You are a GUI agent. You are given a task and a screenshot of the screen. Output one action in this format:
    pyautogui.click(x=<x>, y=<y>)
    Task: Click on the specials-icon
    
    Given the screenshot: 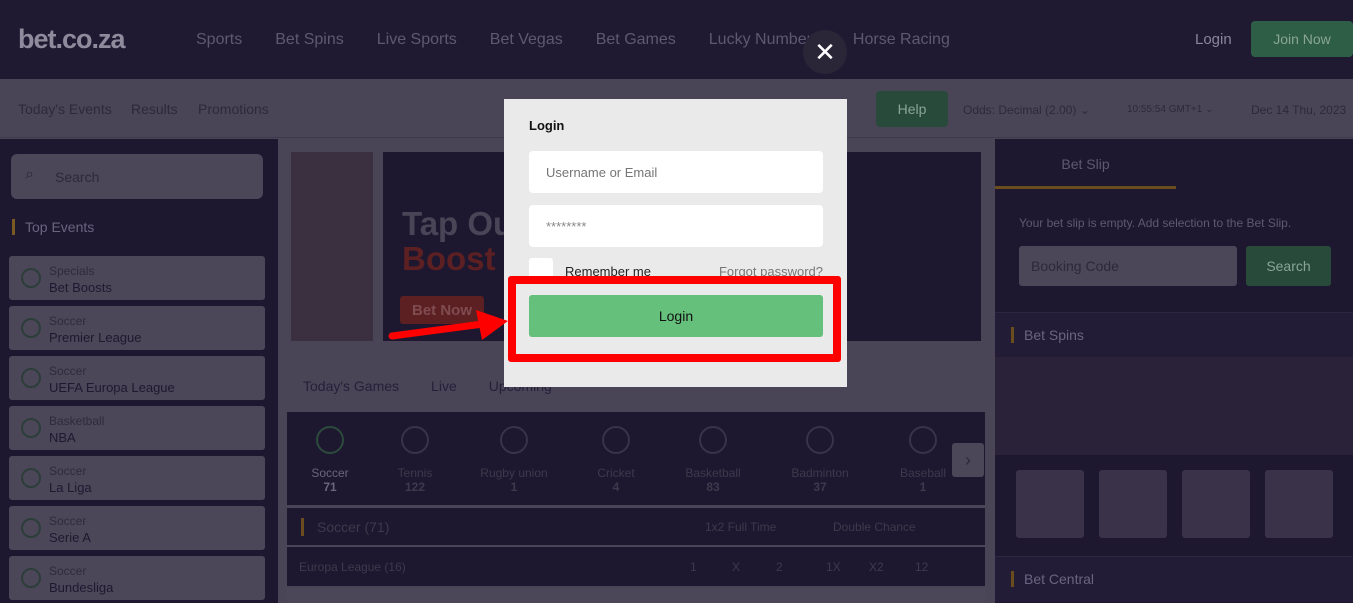 What is the action you would take?
    pyautogui.click(x=31, y=278)
    